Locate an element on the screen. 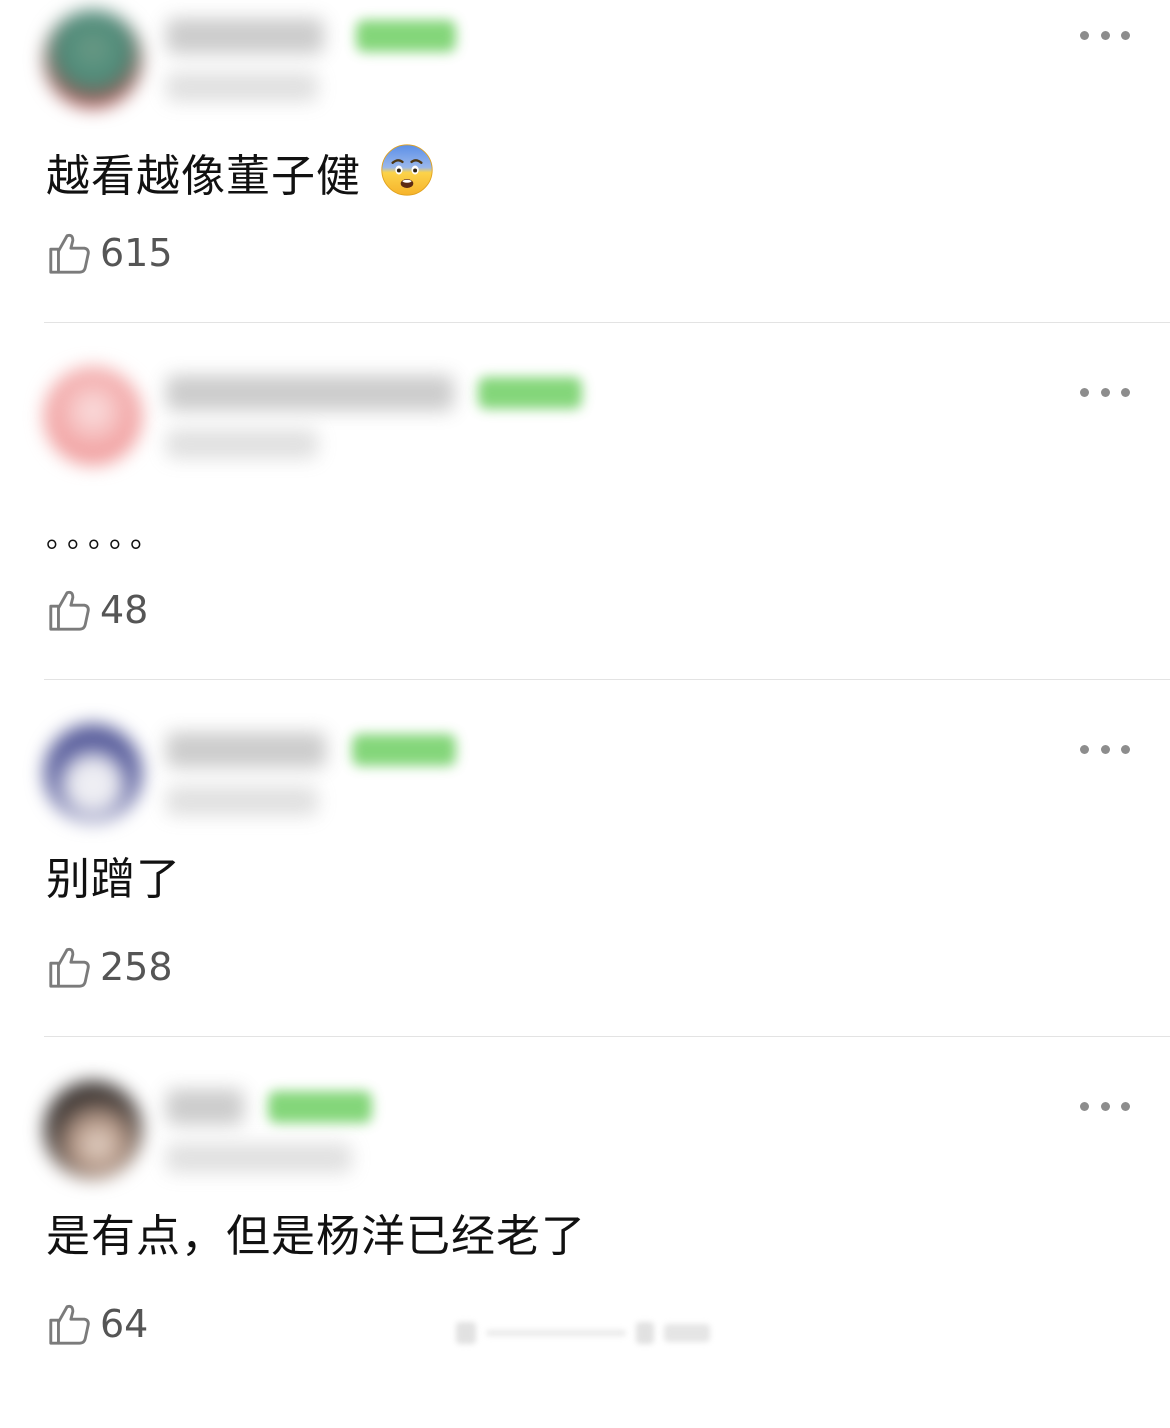  like-count: 615 is located at coordinates (136, 253).